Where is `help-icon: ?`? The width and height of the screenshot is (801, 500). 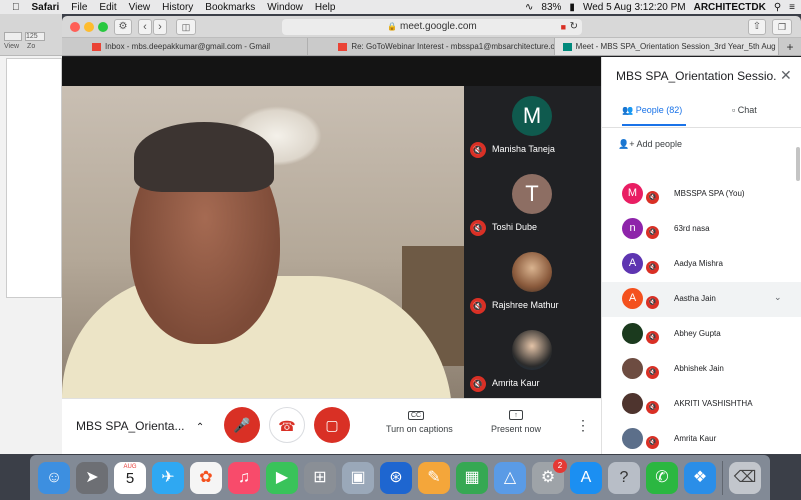
help-icon: ? is located at coordinates (624, 477).